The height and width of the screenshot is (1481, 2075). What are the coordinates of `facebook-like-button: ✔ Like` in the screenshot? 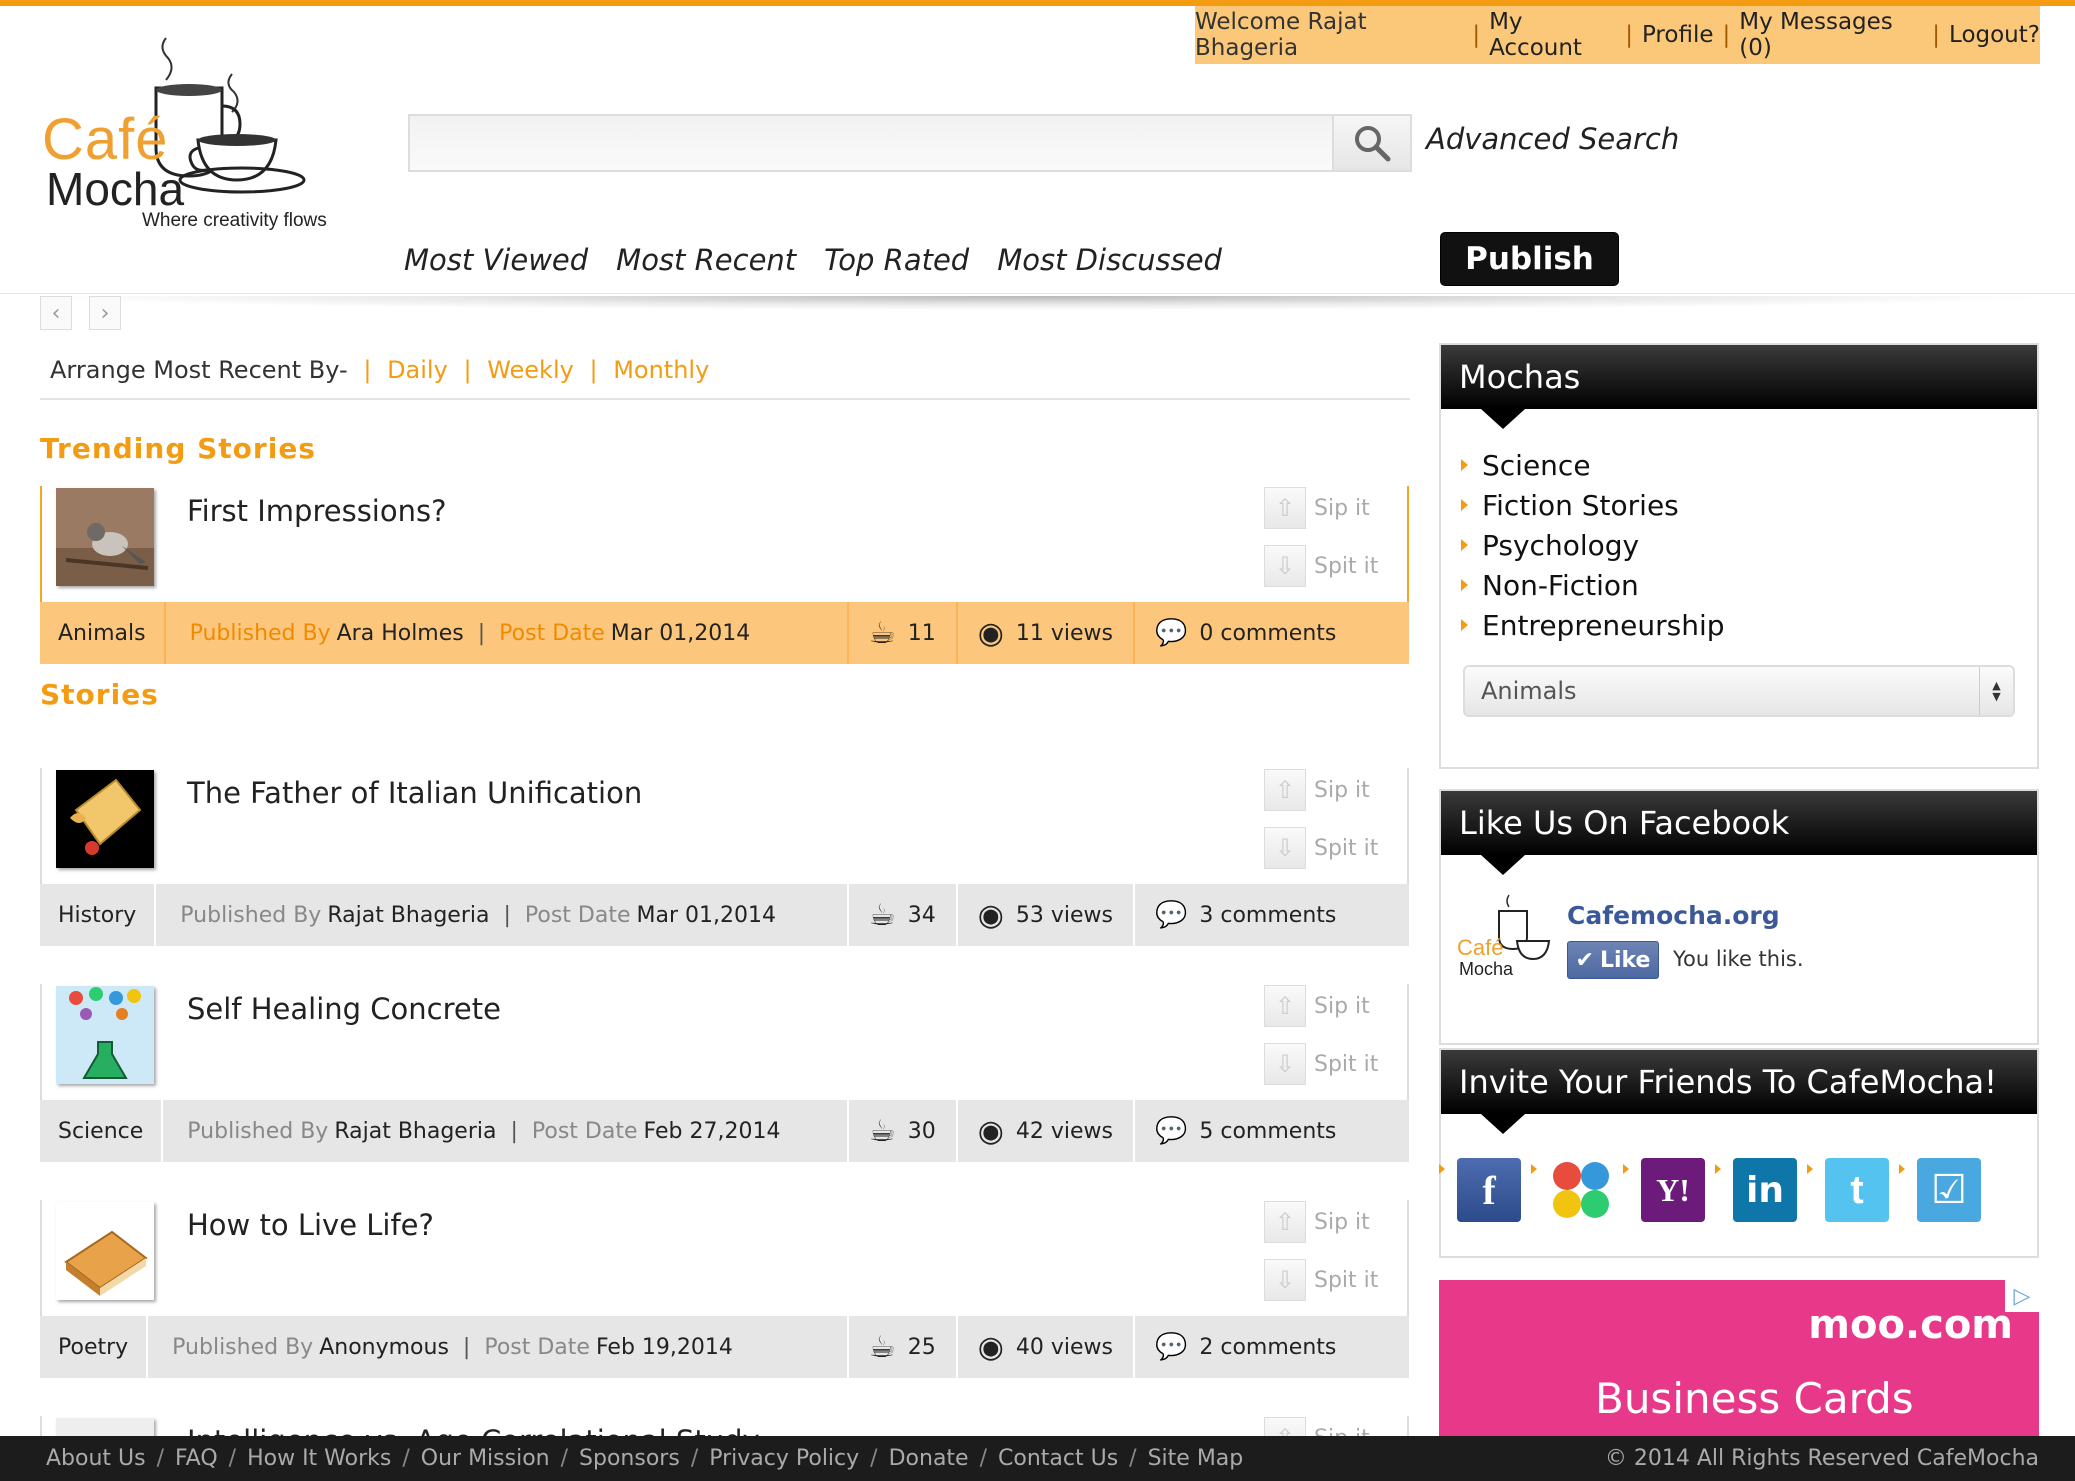 It's located at (1613, 960).